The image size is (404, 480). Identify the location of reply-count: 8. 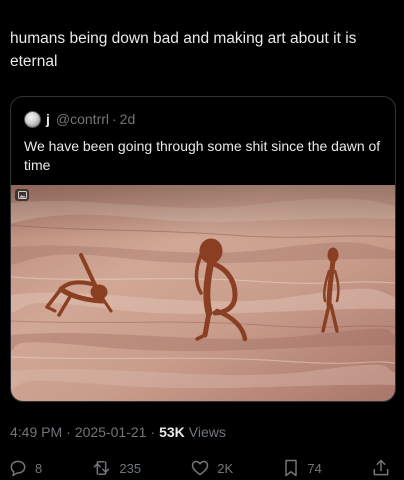
(39, 468).